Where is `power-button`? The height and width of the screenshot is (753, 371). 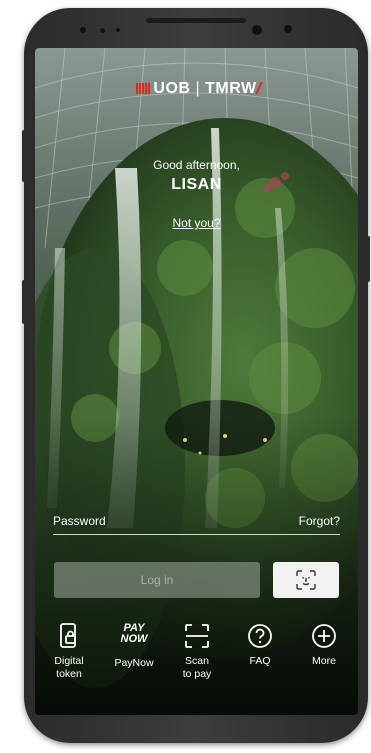
power-button is located at coordinates (368, 259).